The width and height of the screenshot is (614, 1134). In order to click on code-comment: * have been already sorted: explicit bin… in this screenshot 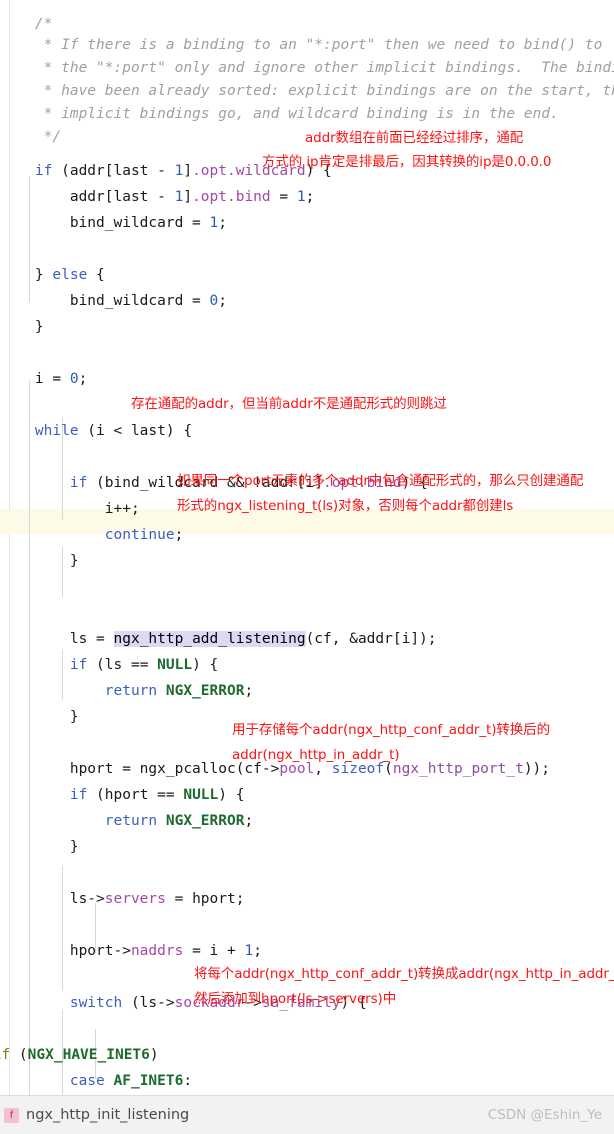, I will do `click(307, 91)`.